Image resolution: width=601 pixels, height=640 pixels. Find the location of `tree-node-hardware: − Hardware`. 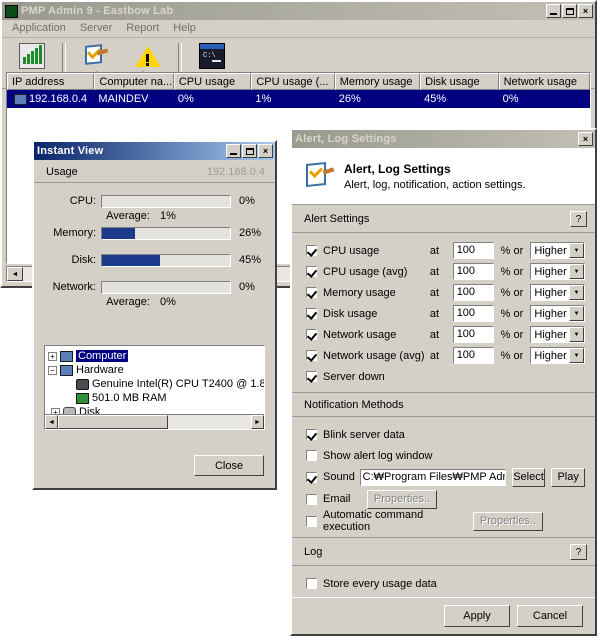

tree-node-hardware: − Hardware is located at coordinates (156, 370).